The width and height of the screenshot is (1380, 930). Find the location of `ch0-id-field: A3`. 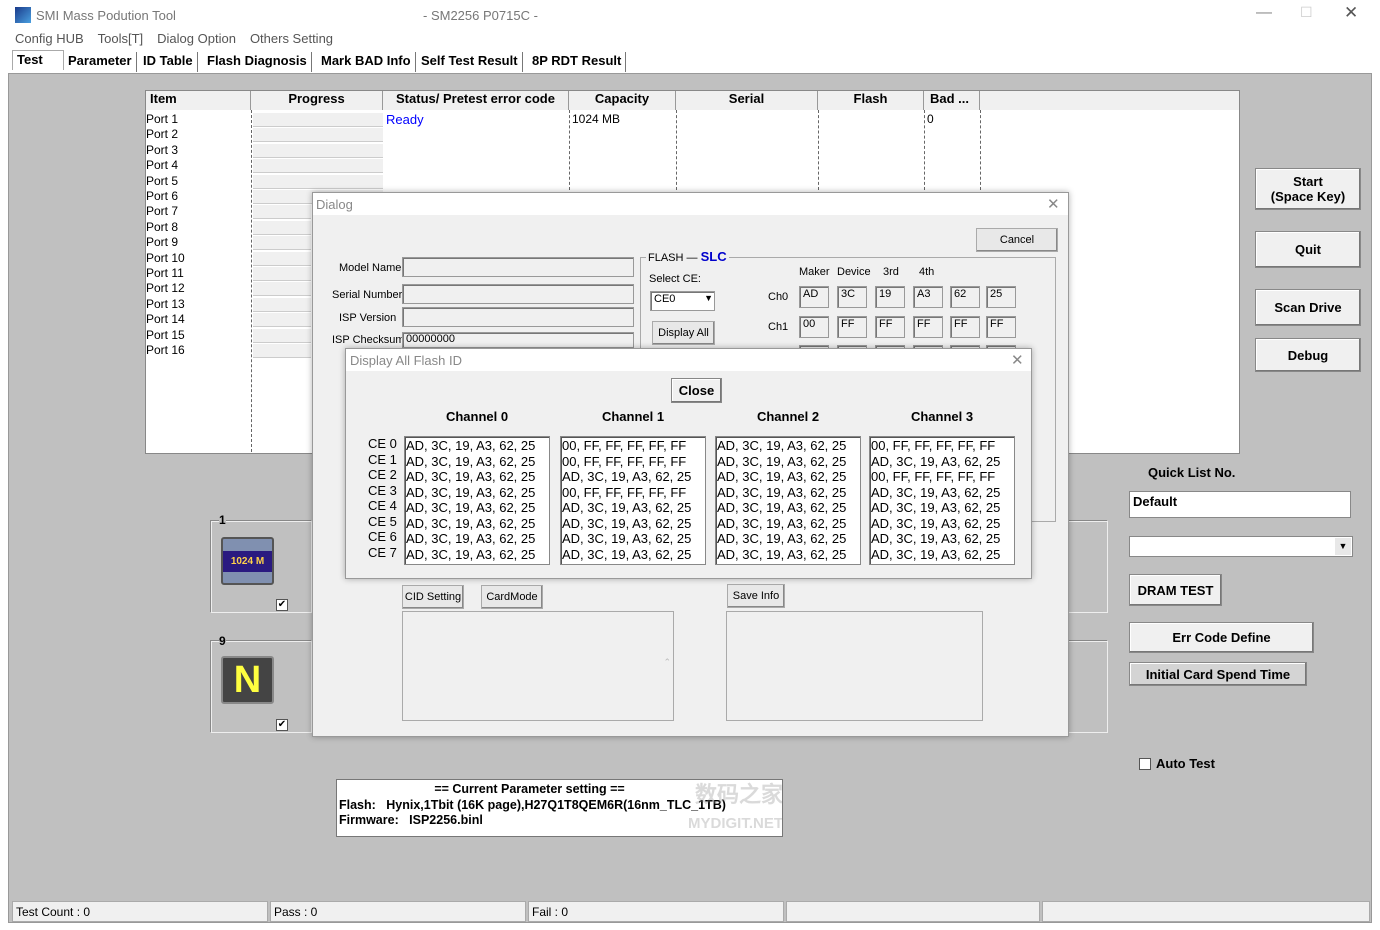

ch0-id-field: A3 is located at coordinates (928, 297).